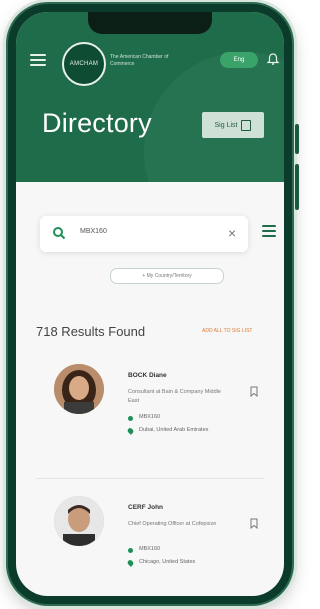 Image resolution: width=320 pixels, height=609 pixels. What do you see at coordinates (38, 60) in the screenshot?
I see `menu-icon` at bounding box center [38, 60].